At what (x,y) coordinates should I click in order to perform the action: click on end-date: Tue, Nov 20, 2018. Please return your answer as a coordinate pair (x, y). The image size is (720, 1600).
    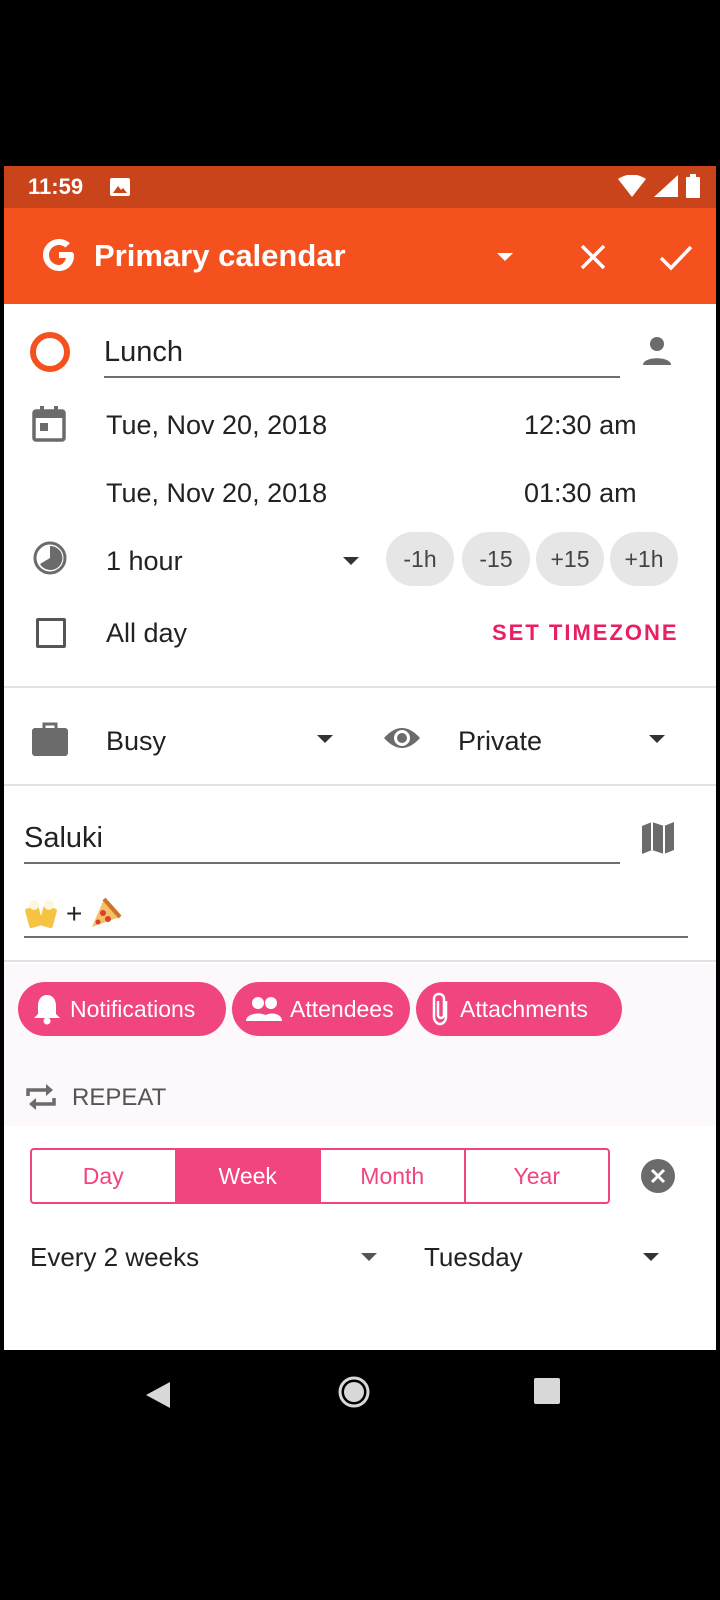
    Looking at the image, I should click on (216, 493).